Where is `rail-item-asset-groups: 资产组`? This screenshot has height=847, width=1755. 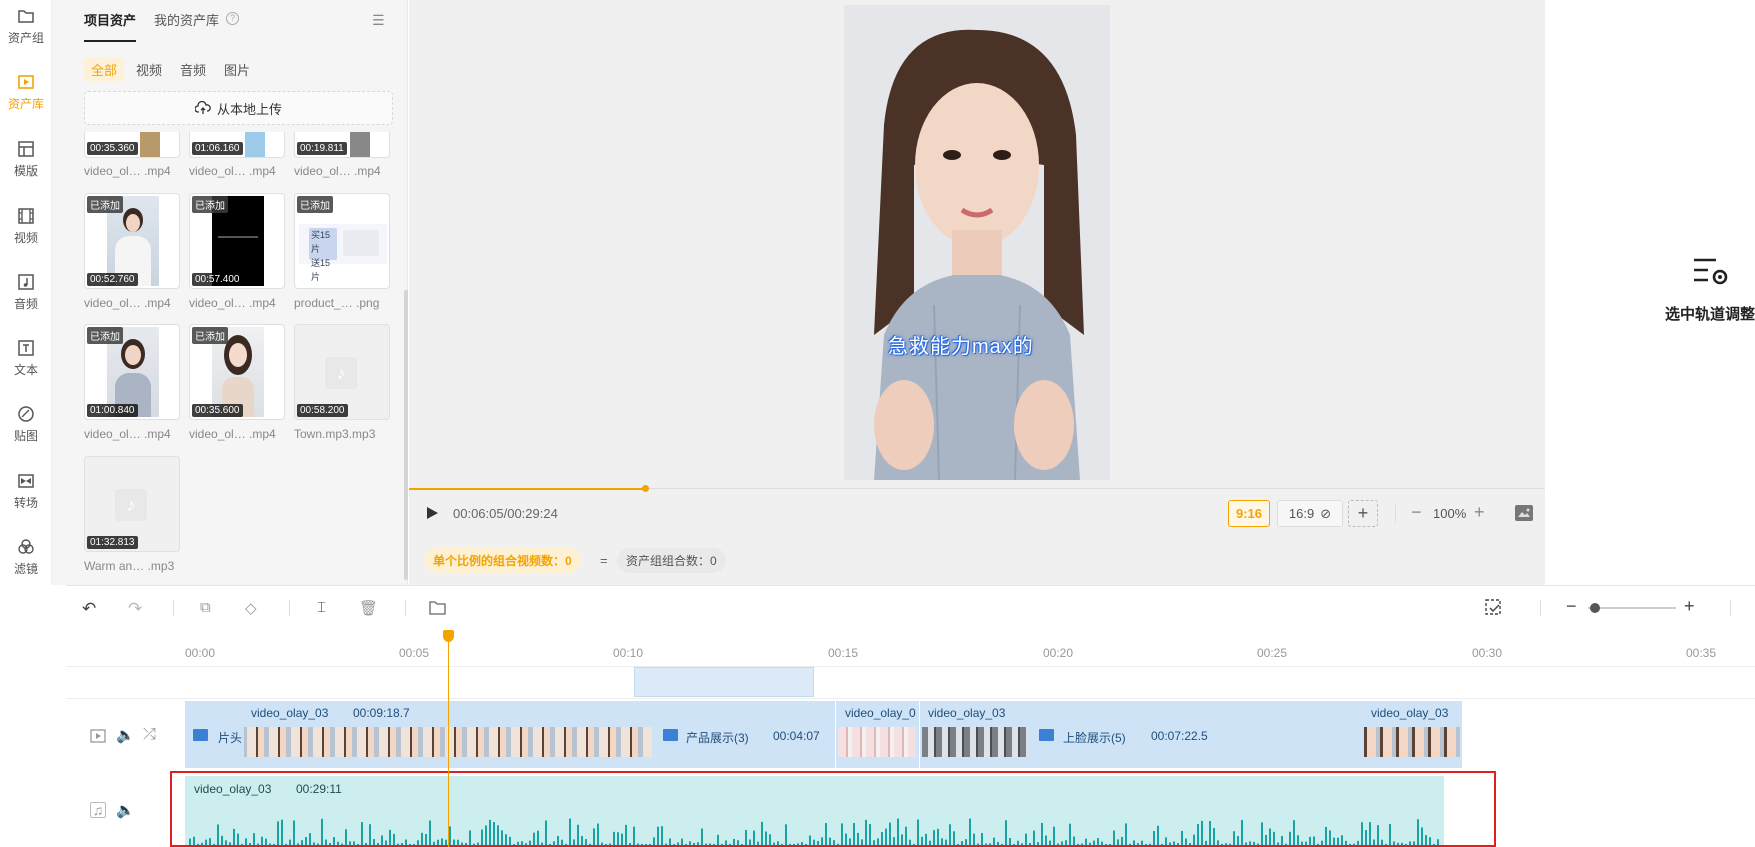 rail-item-asset-groups: 资产组 is located at coordinates (26, 26).